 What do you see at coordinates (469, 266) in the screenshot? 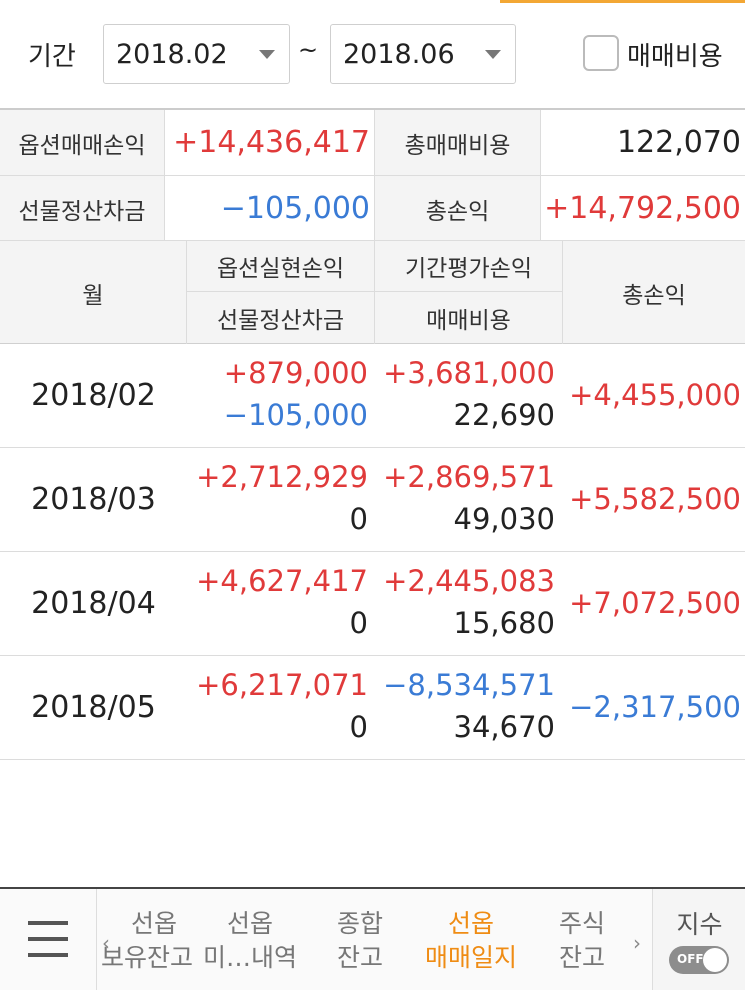
I see `header-period-eval: 기간평가손익` at bounding box center [469, 266].